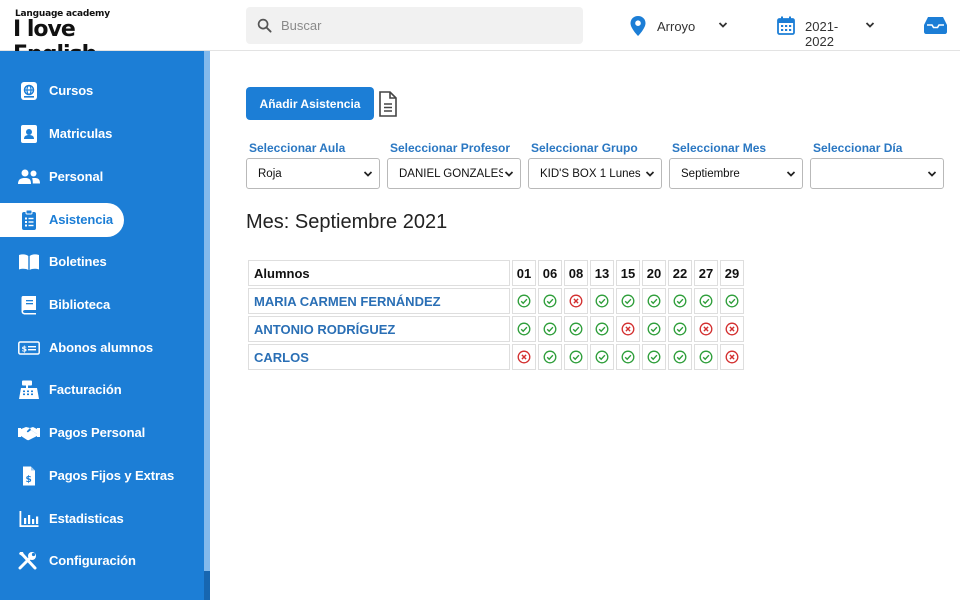  I want to click on search-input: Buscar, so click(414, 25).